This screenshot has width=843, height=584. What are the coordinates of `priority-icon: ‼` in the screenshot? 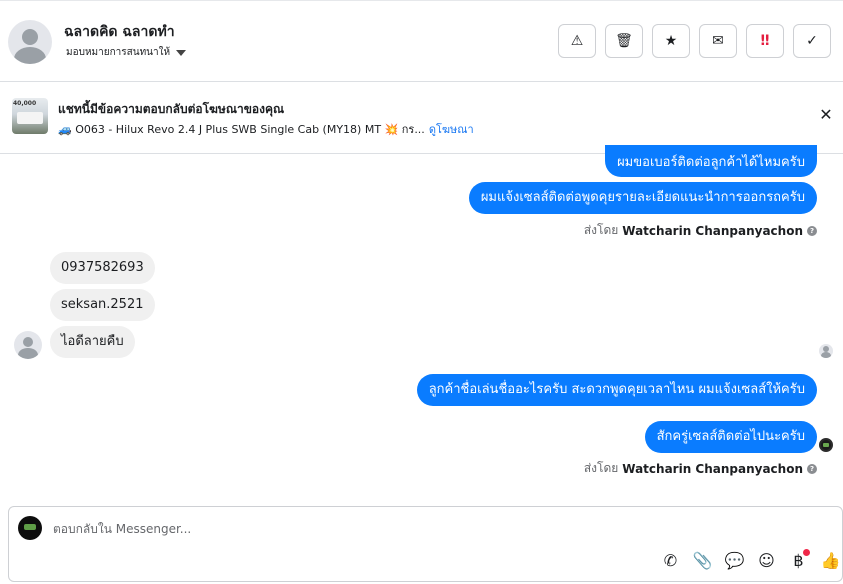 It's located at (765, 41).